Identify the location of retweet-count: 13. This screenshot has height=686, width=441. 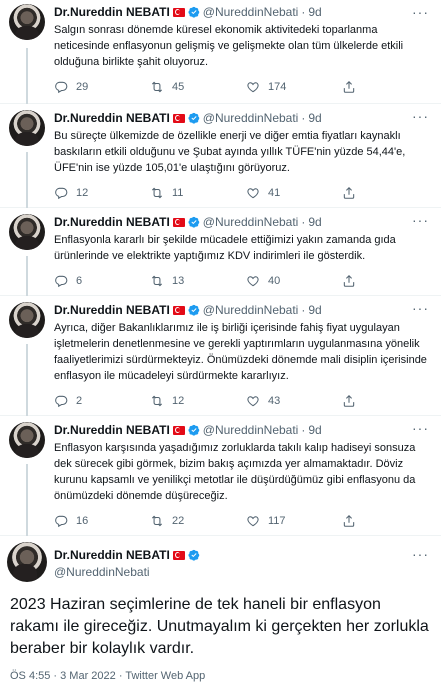
(178, 281).